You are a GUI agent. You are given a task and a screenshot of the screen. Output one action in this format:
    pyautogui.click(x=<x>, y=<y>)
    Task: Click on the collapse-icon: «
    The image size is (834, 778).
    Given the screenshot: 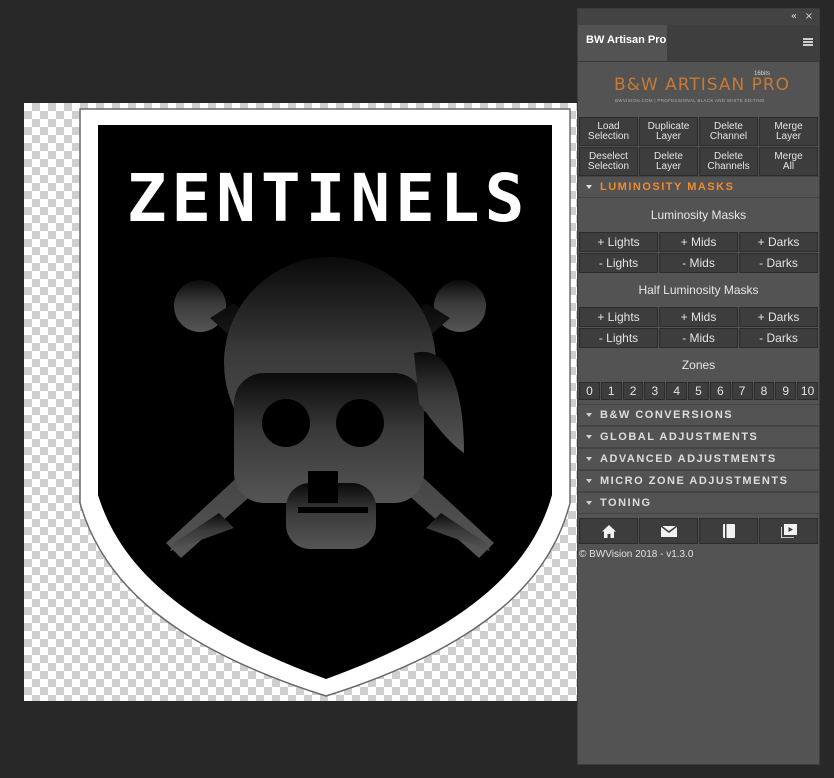 What is the action you would take?
    pyautogui.click(x=794, y=17)
    